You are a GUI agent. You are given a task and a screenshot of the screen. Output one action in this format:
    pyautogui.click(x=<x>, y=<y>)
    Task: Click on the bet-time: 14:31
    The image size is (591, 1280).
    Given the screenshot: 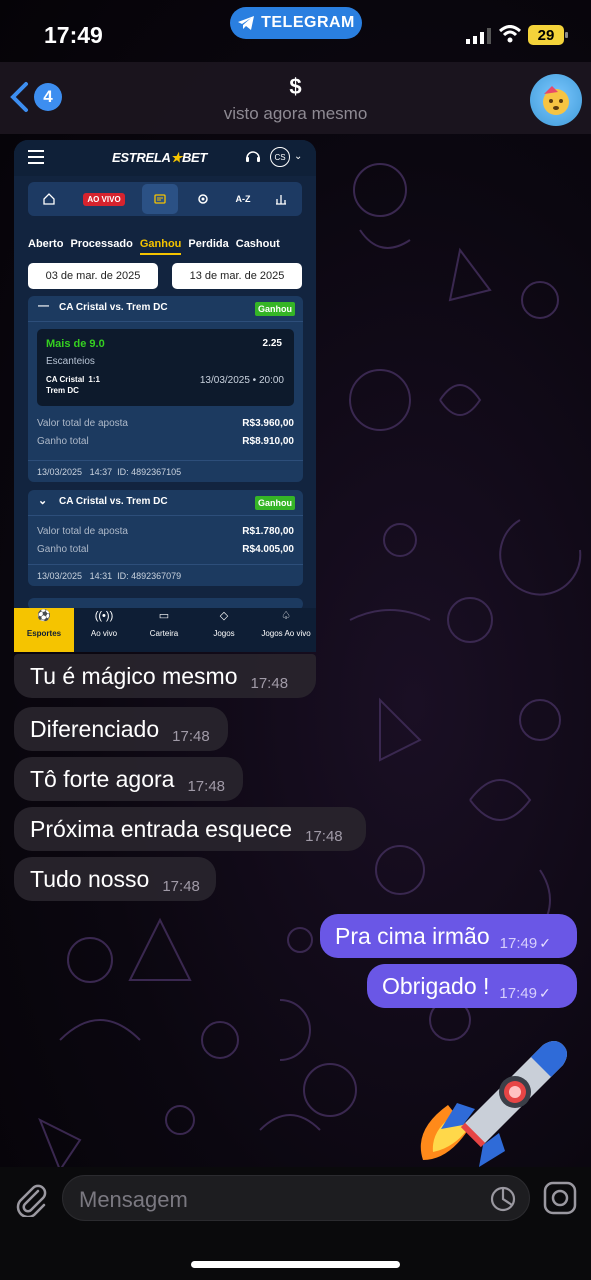 What is the action you would take?
    pyautogui.click(x=101, y=575)
    